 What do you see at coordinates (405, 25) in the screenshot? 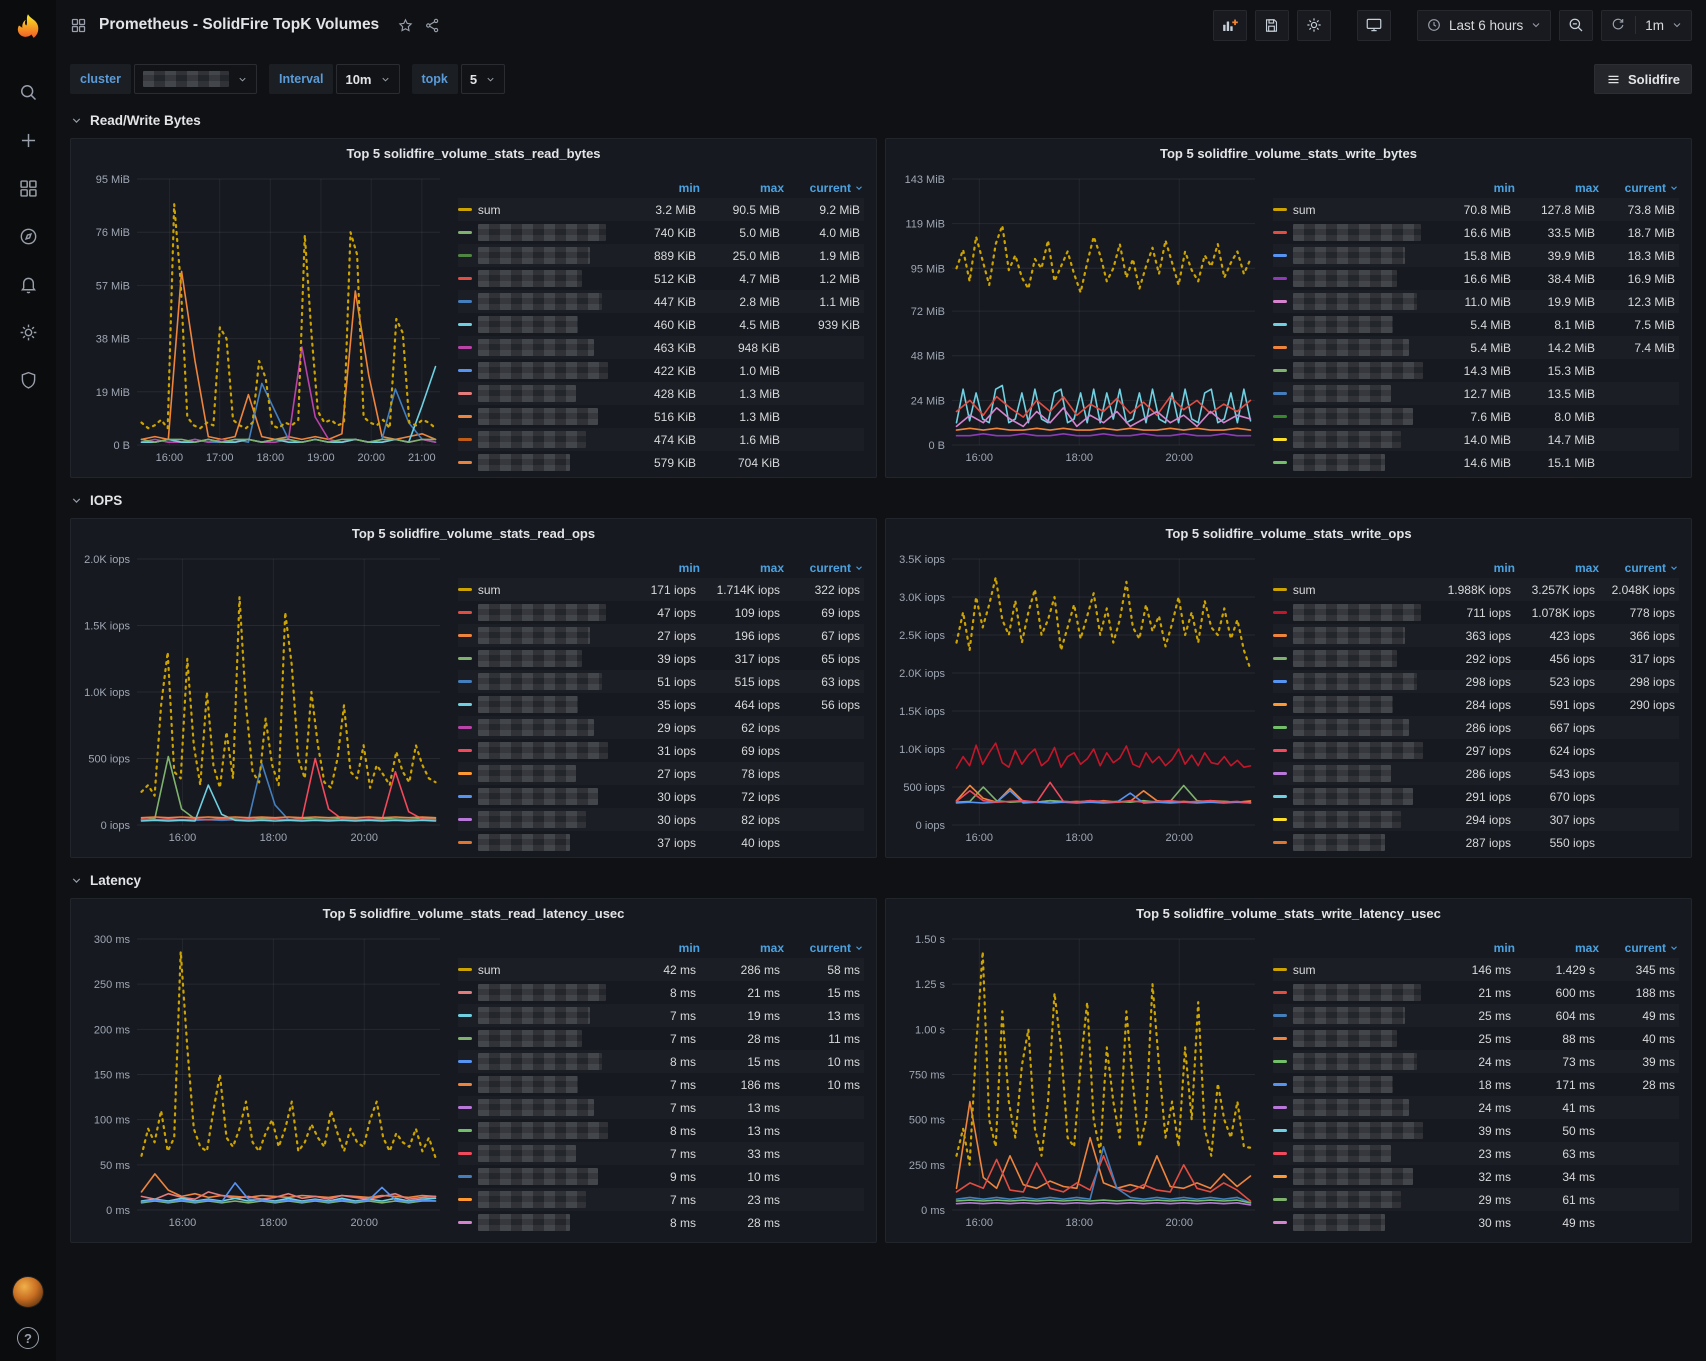
I see `star-icon` at bounding box center [405, 25].